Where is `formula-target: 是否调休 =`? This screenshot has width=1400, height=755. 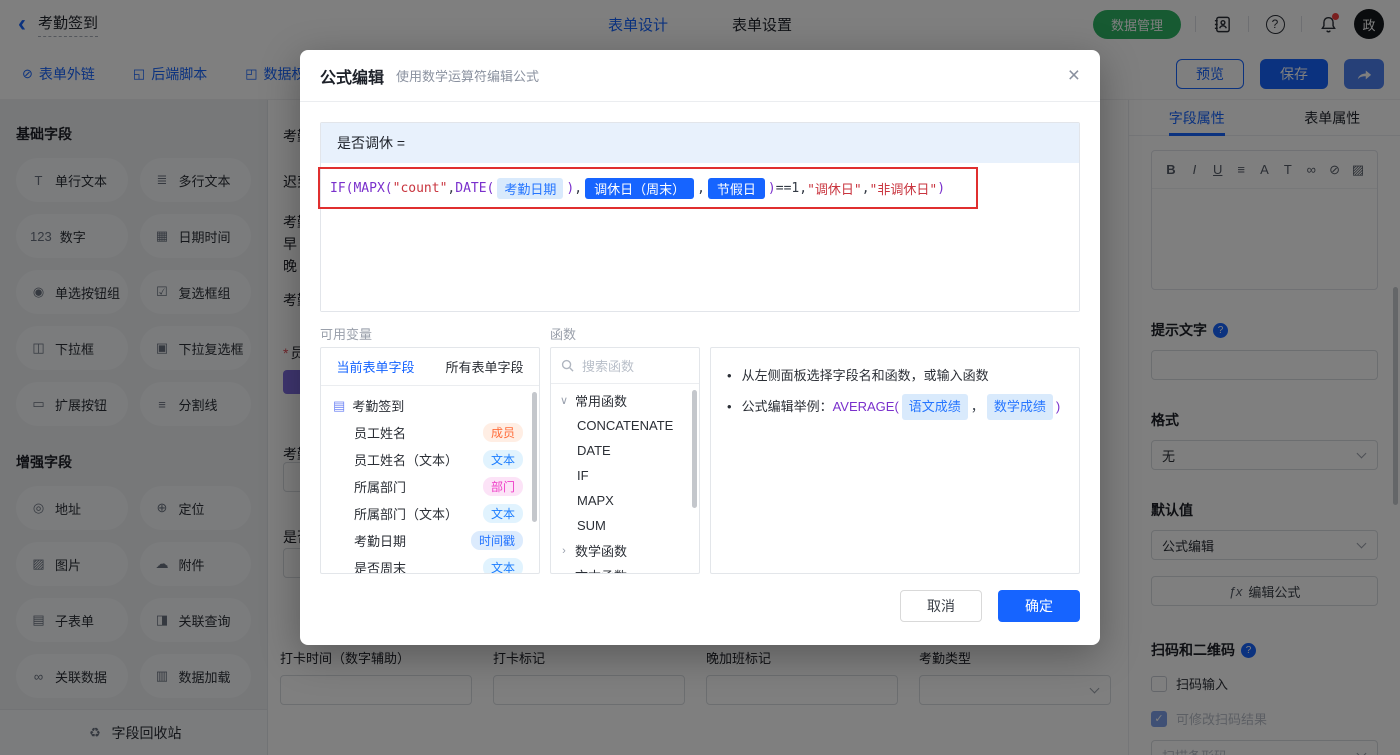 formula-target: 是否调休 = is located at coordinates (700, 143).